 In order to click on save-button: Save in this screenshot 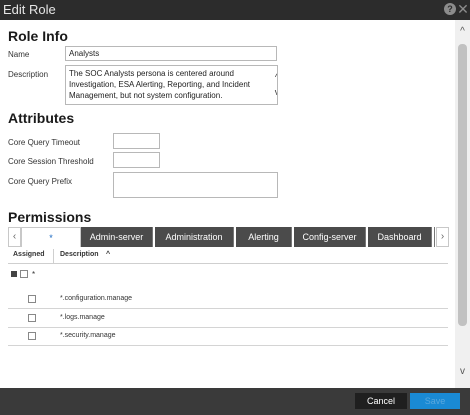, I will do `click(435, 401)`.